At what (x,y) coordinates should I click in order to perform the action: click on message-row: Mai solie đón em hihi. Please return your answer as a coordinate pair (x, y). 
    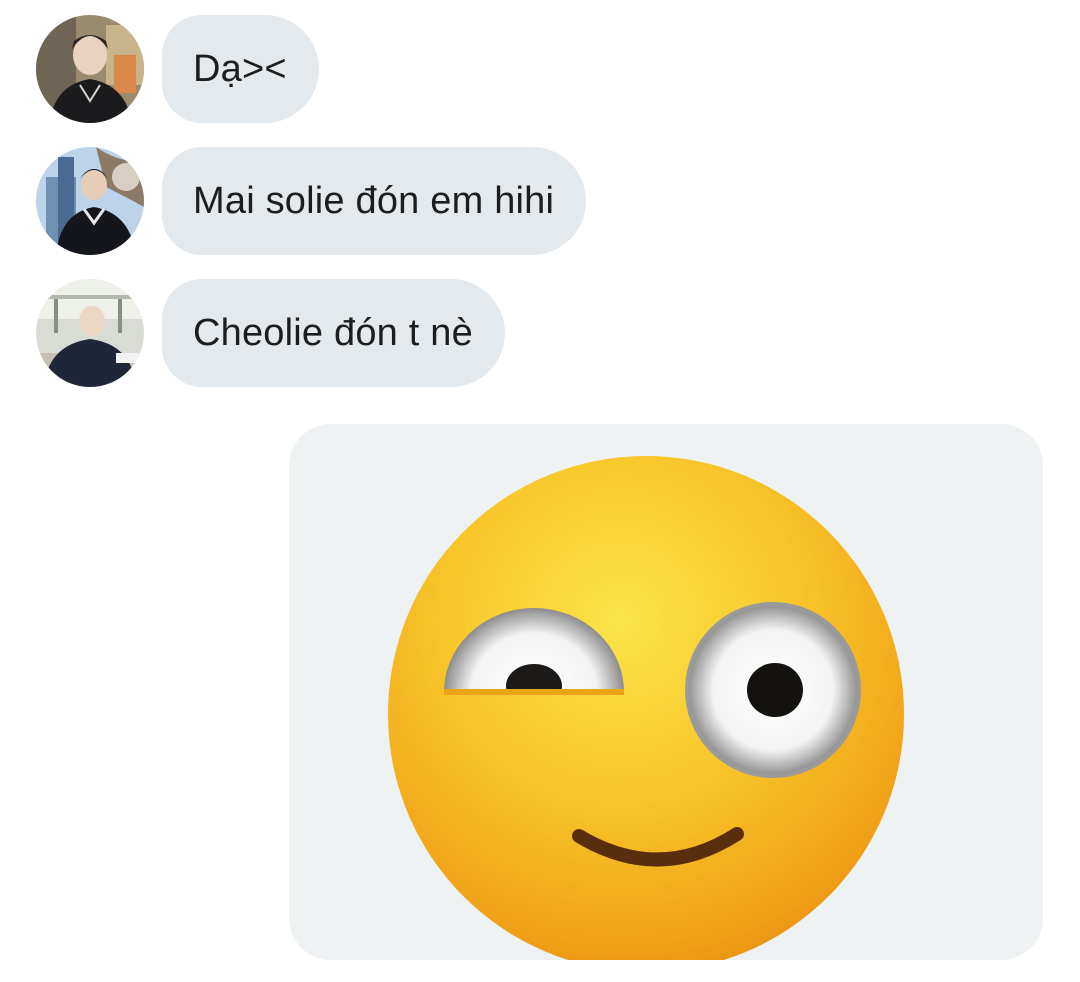
    Looking at the image, I should click on (311, 201).